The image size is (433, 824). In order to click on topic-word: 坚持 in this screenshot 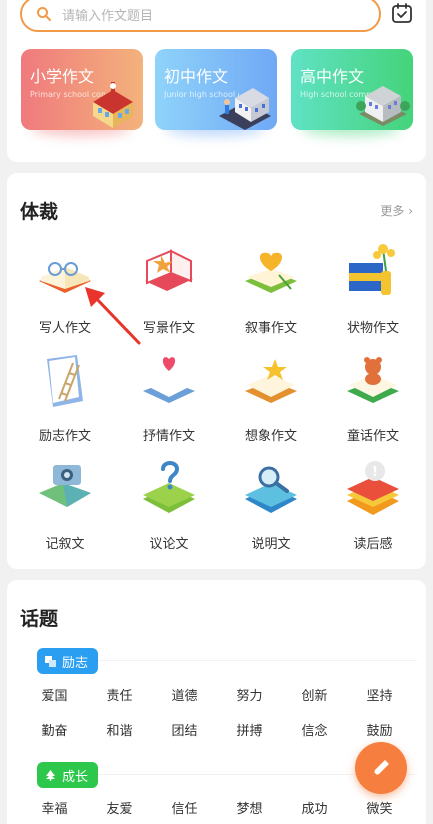, I will do `click(379, 694)`.